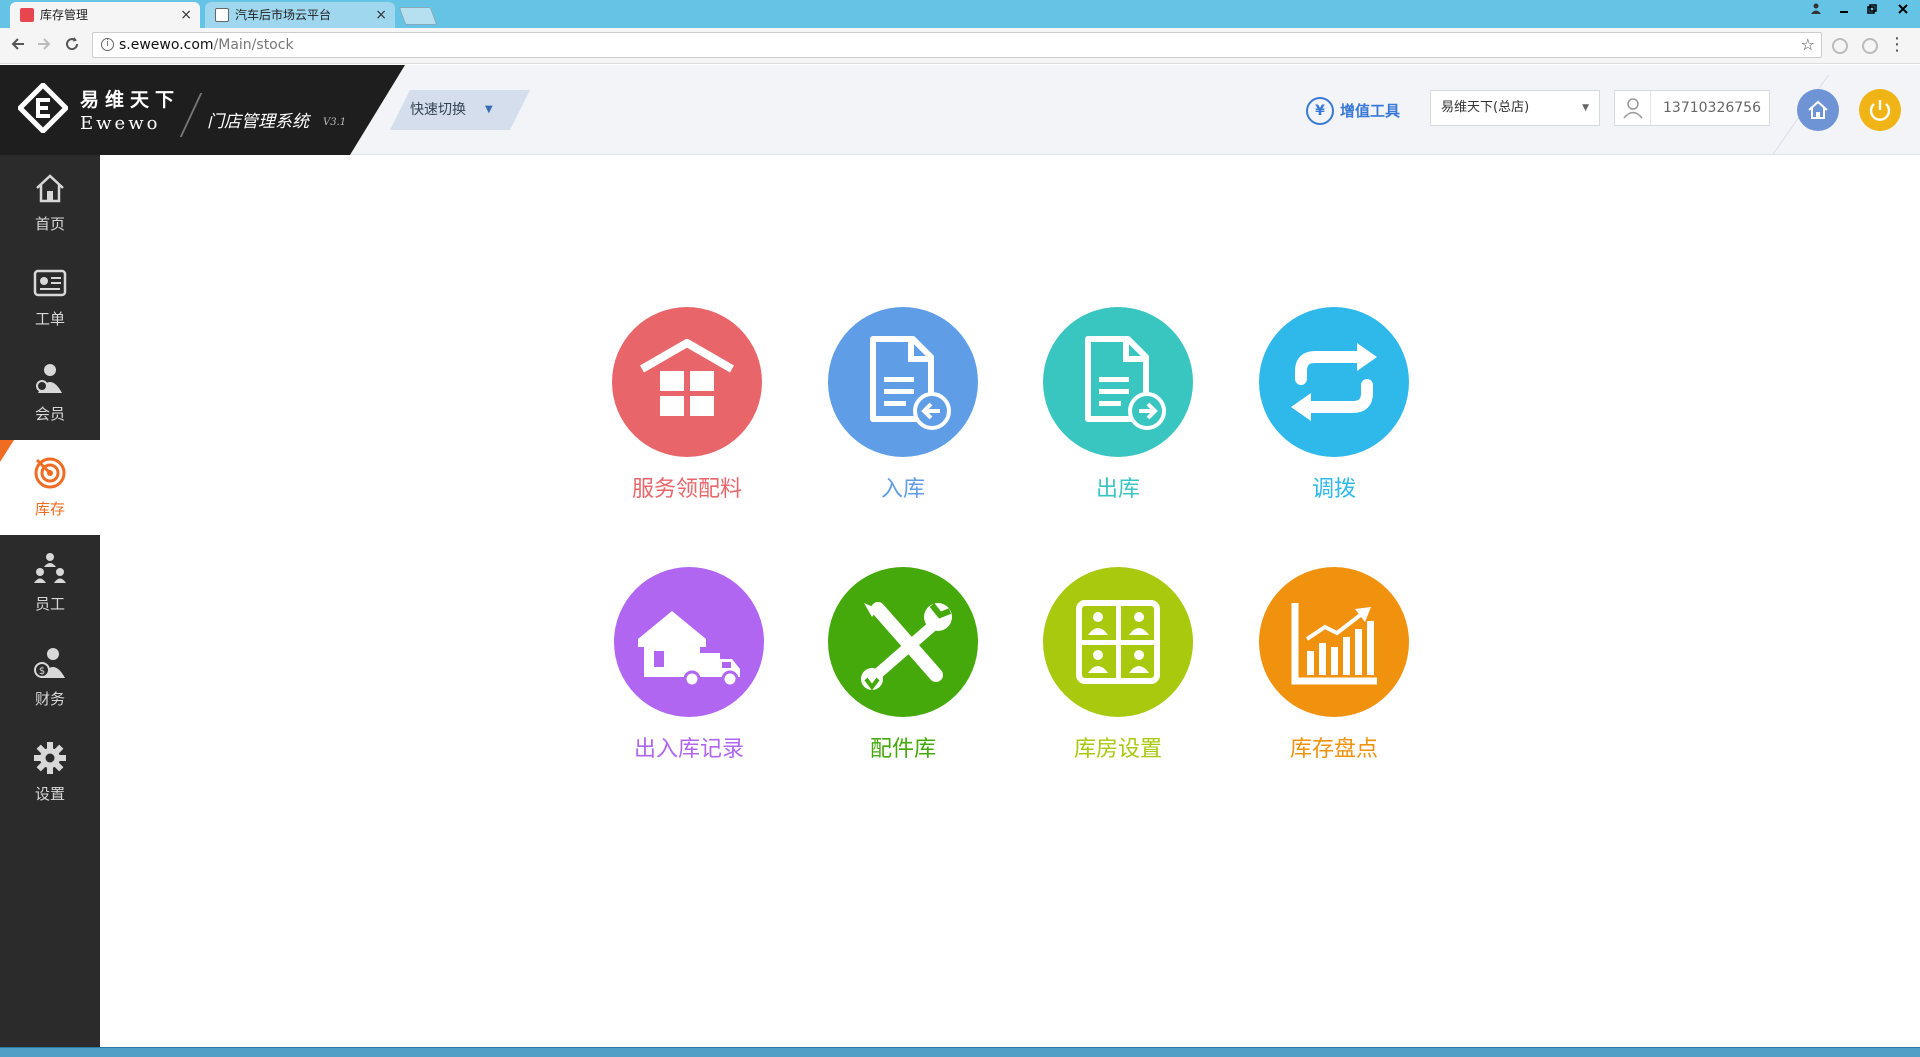  What do you see at coordinates (902, 749) in the screenshot?
I see `tile-label: 配件库` at bounding box center [902, 749].